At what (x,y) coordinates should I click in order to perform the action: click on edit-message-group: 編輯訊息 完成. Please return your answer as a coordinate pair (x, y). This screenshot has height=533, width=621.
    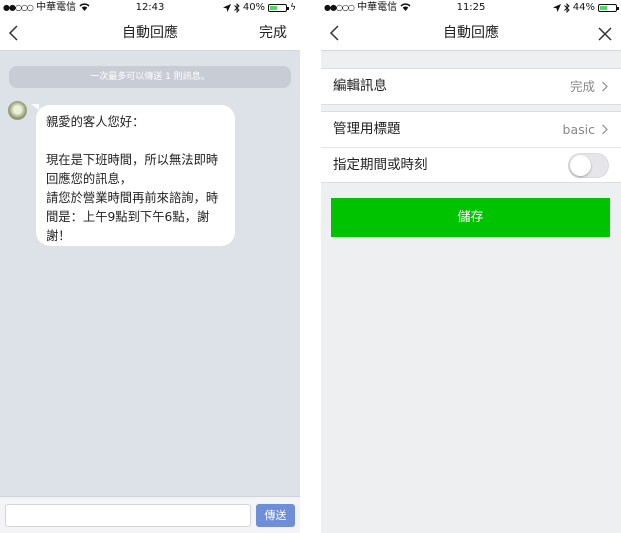
    Looking at the image, I should click on (471, 86).